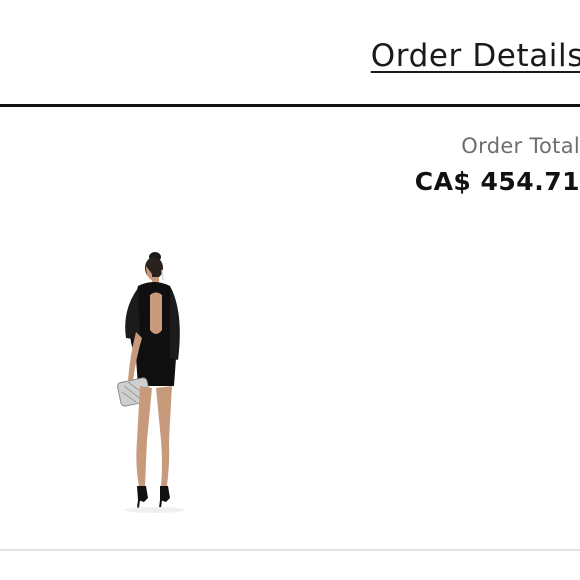  I want to click on order-details-link: Order Details, so click(475, 56).